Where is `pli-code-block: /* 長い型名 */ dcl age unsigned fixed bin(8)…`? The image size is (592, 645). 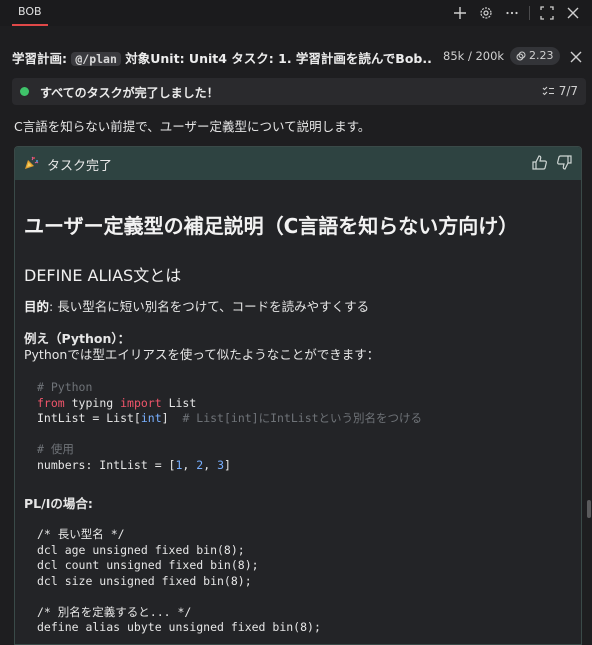 pli-code-block: /* 長い型名 */ dcl age unsigned fixed bin(8)… is located at coordinates (179, 581).